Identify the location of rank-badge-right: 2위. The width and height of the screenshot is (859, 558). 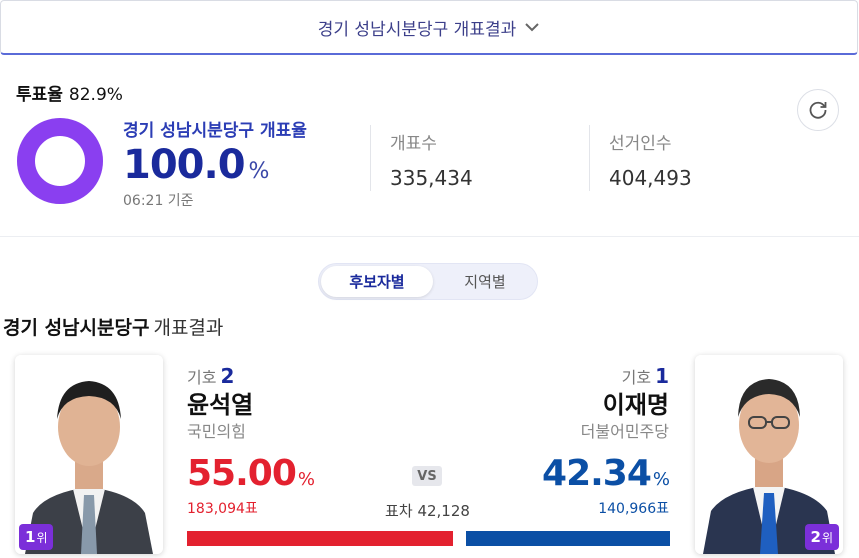
(821, 537).